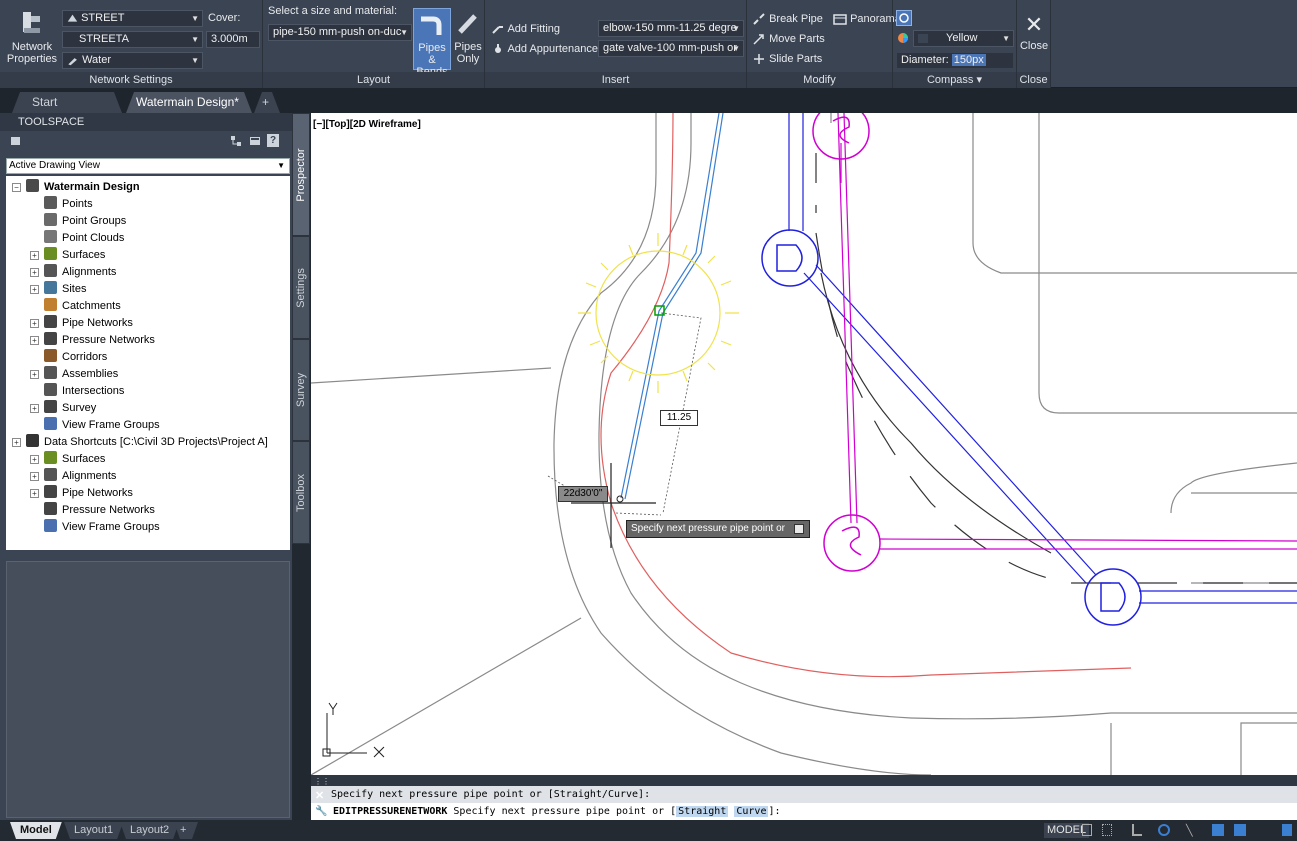 The image size is (1297, 841). I want to click on panorama-button: Panorama, so click(867, 19).